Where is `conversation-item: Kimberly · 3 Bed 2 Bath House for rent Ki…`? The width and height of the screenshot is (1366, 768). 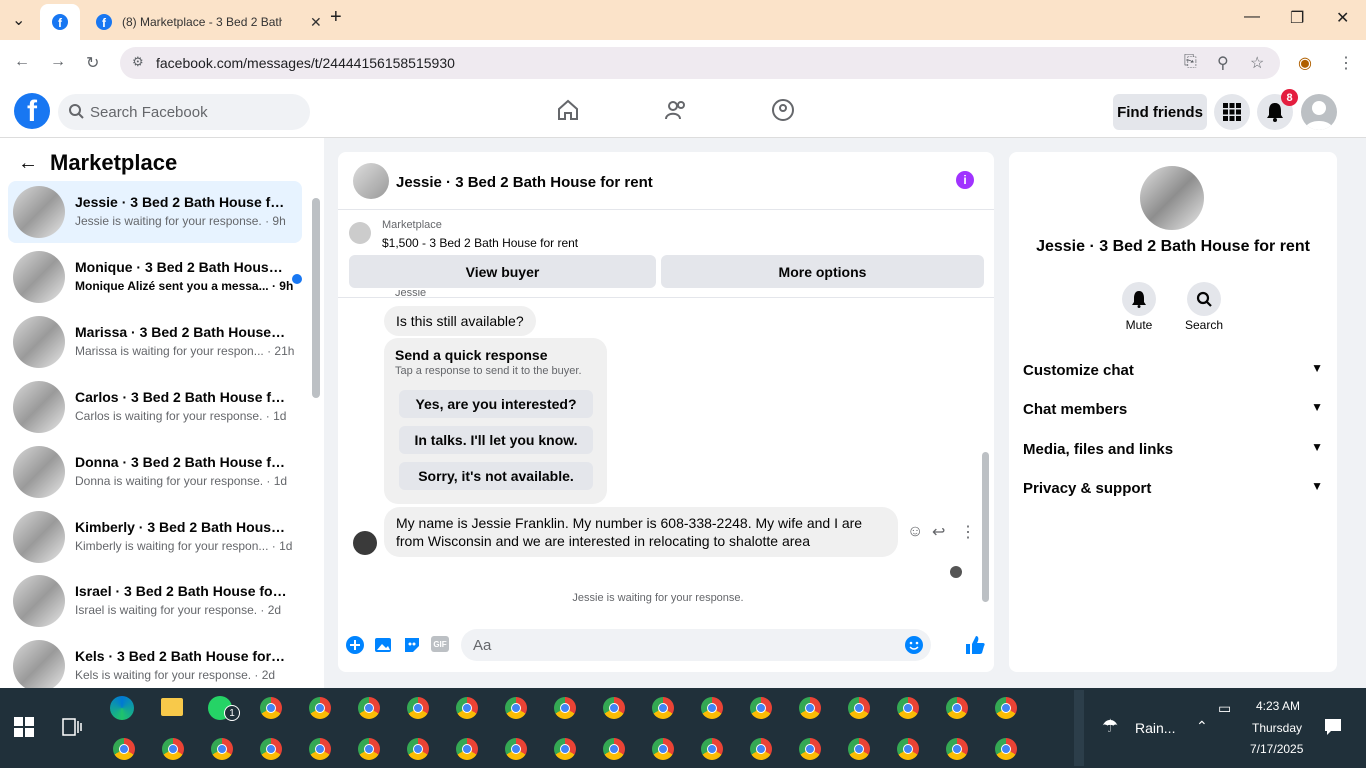
conversation-item: Kimberly · 3 Bed 2 Bath House for rent Ki… is located at coordinates (155, 537).